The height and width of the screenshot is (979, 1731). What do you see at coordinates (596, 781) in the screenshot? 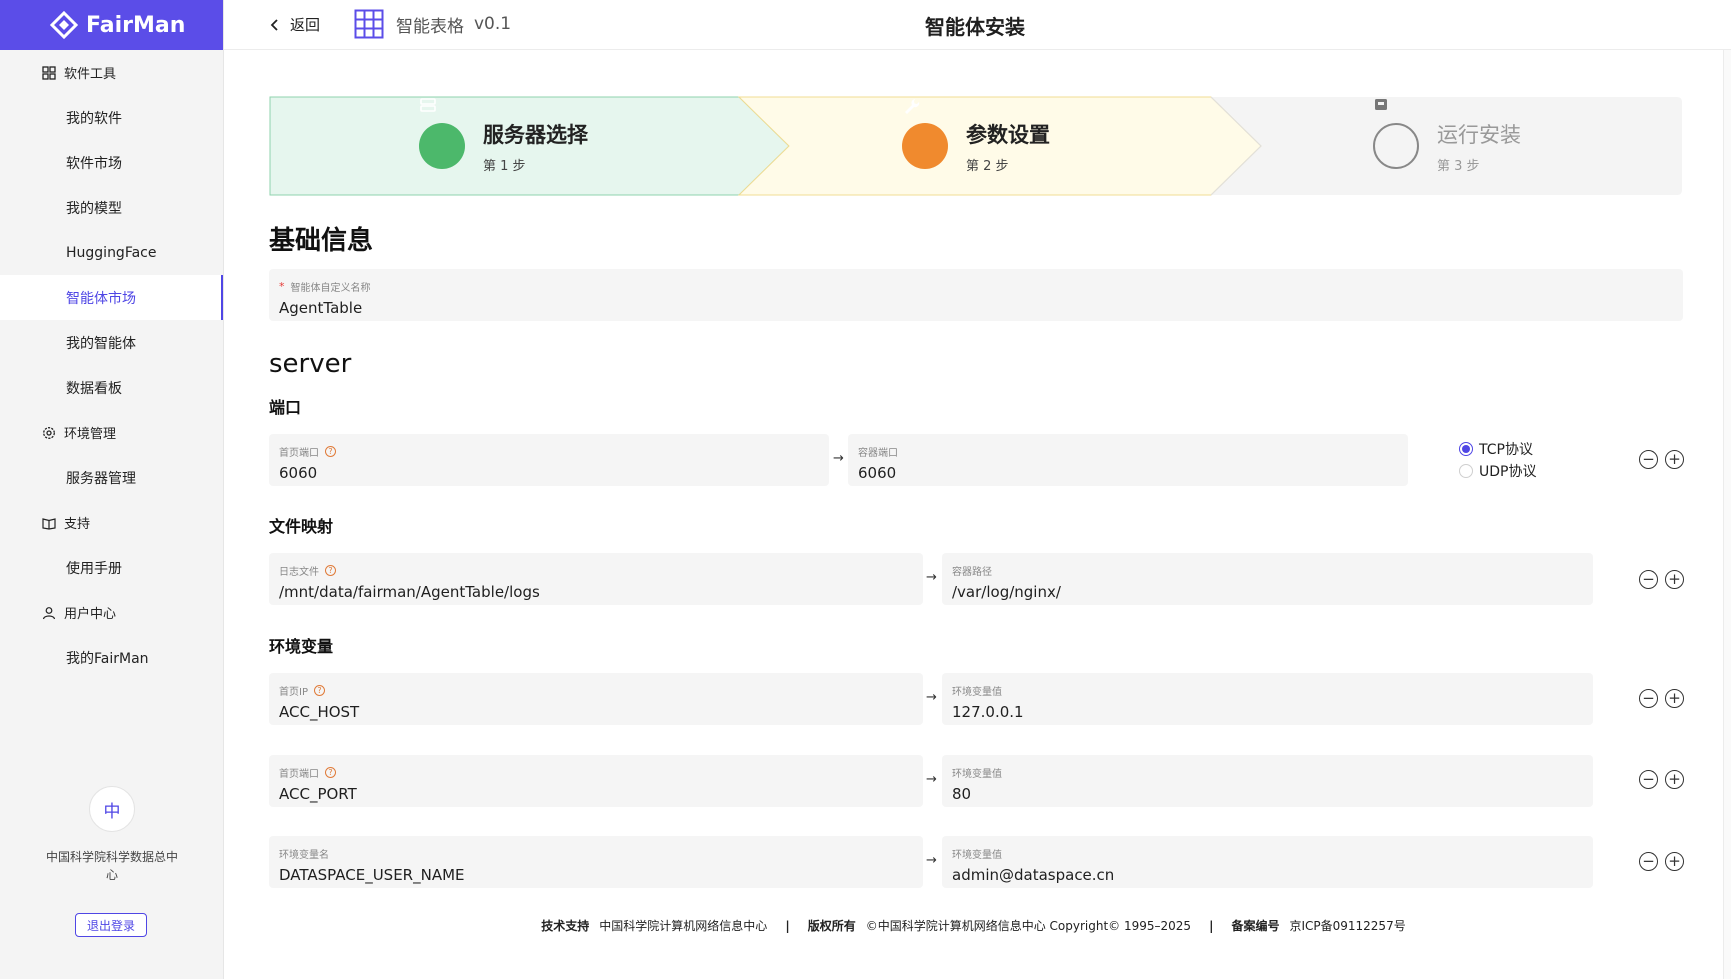
I see `env-name-field: 首页端口 ? ACC_PORT` at bounding box center [596, 781].